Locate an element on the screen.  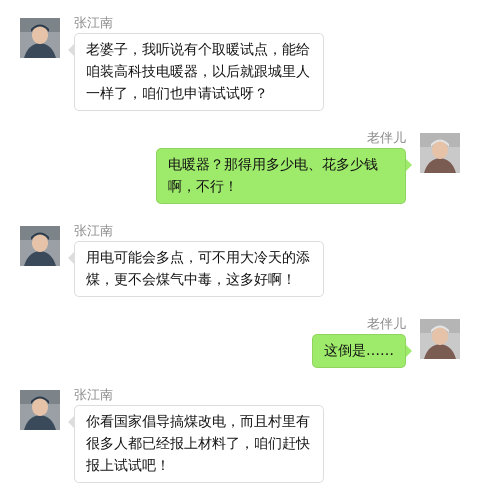
message-bubble: 你看国家倡导搞煤改电，而且村里有很多人都已经报上材料了，咱们赶快报上试试吧！ is located at coordinates (199, 444).